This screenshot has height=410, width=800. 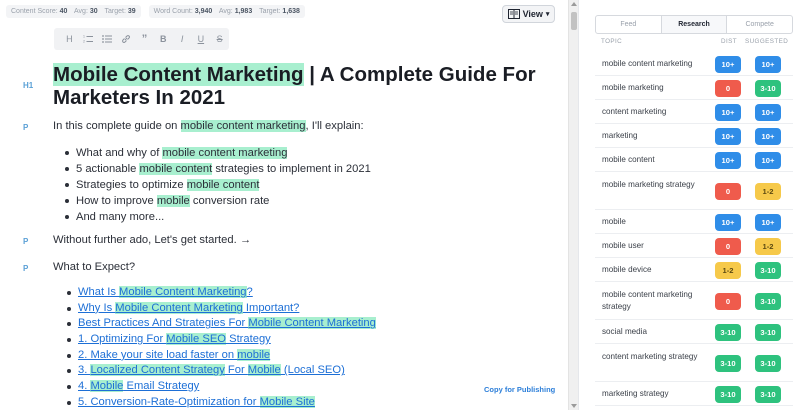 What do you see at coordinates (694, 191) in the screenshot?
I see `table-row: mobile marketing strategy 0 1-2` at bounding box center [694, 191].